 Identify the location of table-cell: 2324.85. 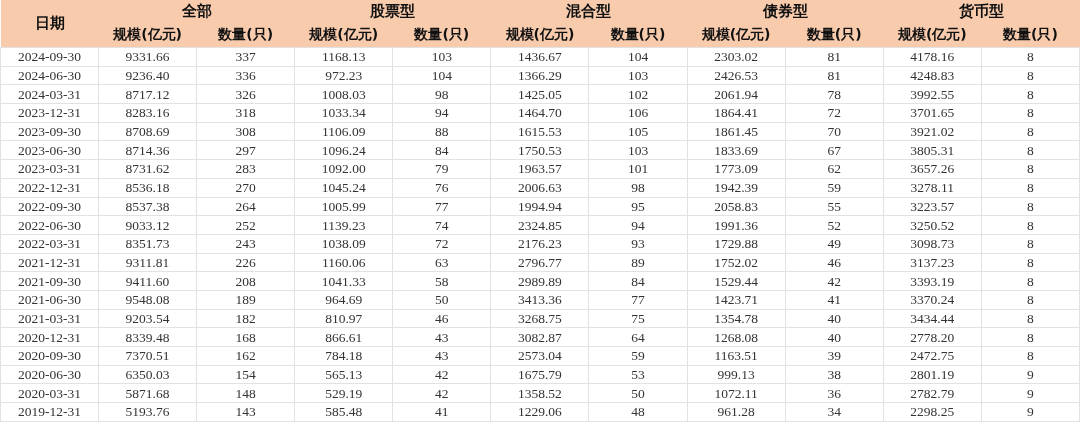
(539, 225).